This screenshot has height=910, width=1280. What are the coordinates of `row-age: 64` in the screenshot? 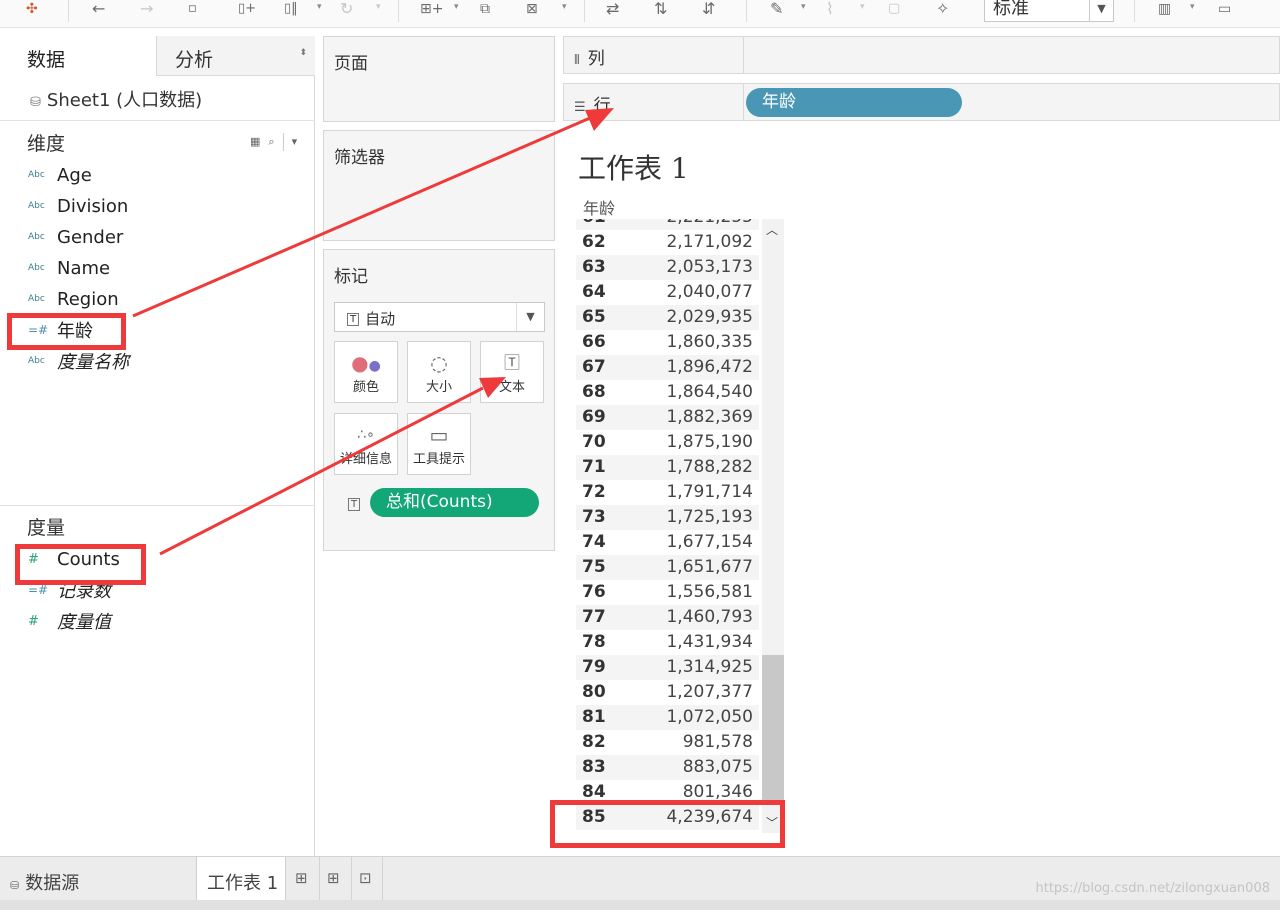 It's located at (594, 292).